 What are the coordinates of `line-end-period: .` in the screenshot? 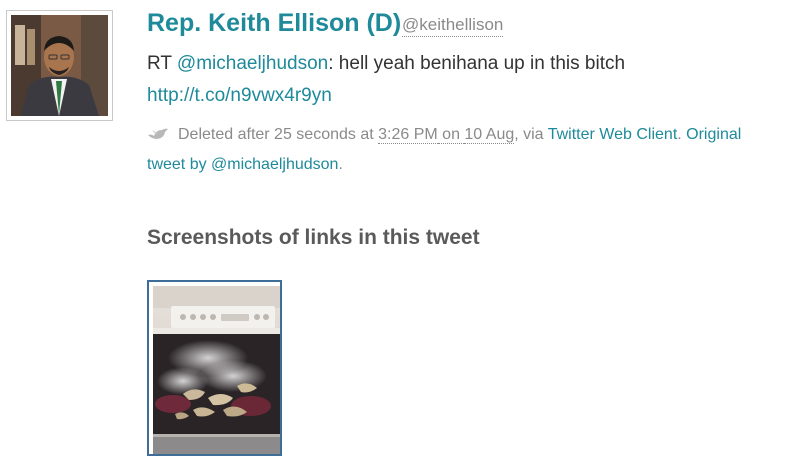 It's located at (340, 164).